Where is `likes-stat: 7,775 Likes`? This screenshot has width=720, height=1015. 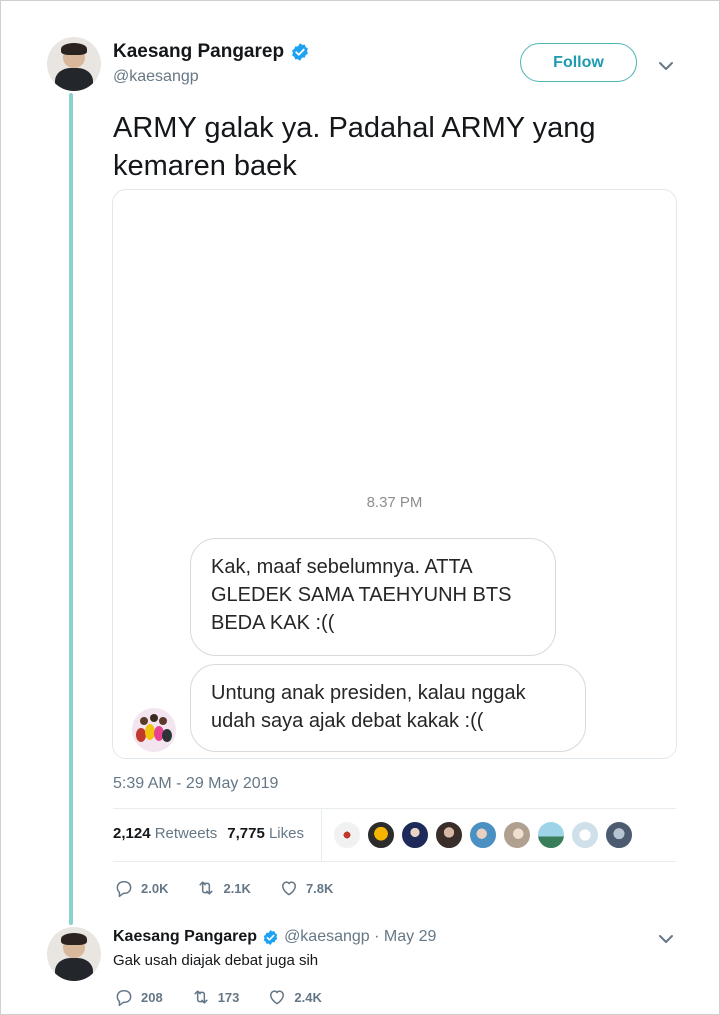 likes-stat: 7,775 Likes is located at coordinates (265, 833).